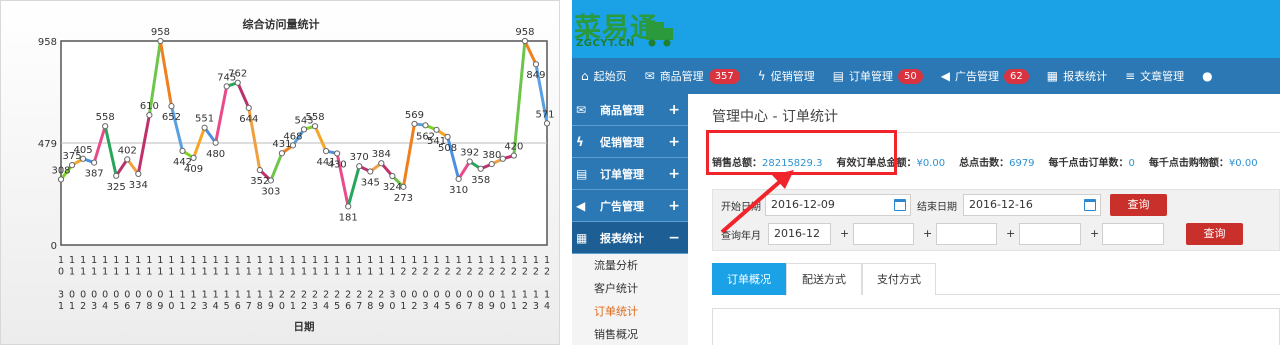  Describe the element at coordinates (513, 147) in the screenshot. I see `data-label: 420` at that location.